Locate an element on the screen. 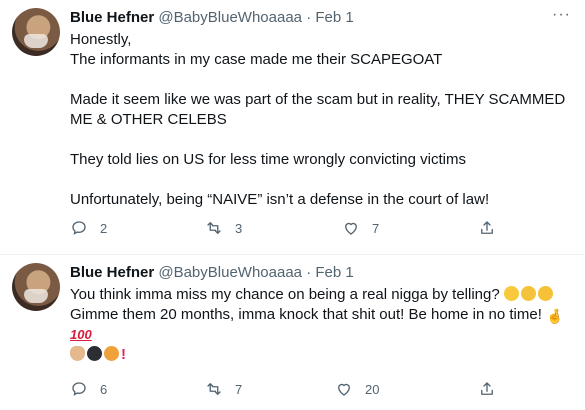 This screenshot has height=410, width=585. action-bar: 2 3 7 is located at coordinates (285, 231).